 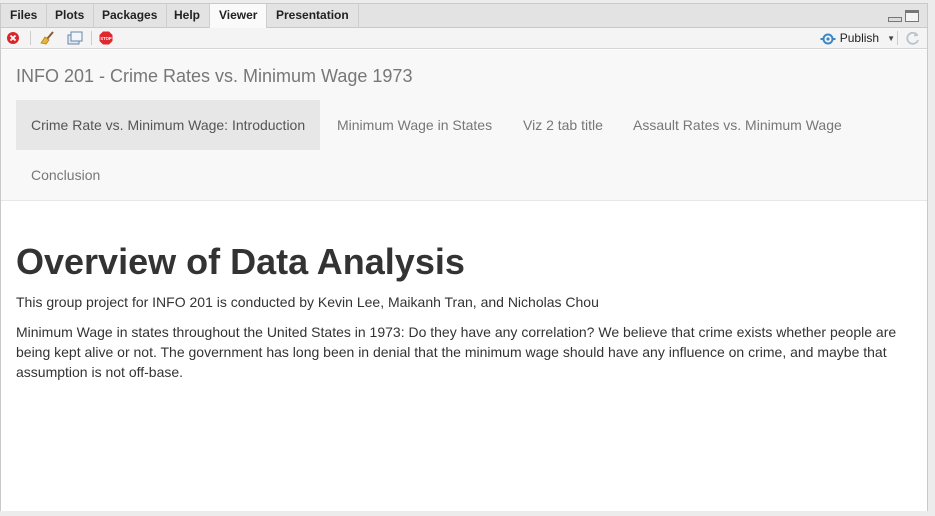 What do you see at coordinates (895, 19) in the screenshot?
I see `minimize-icon` at bounding box center [895, 19].